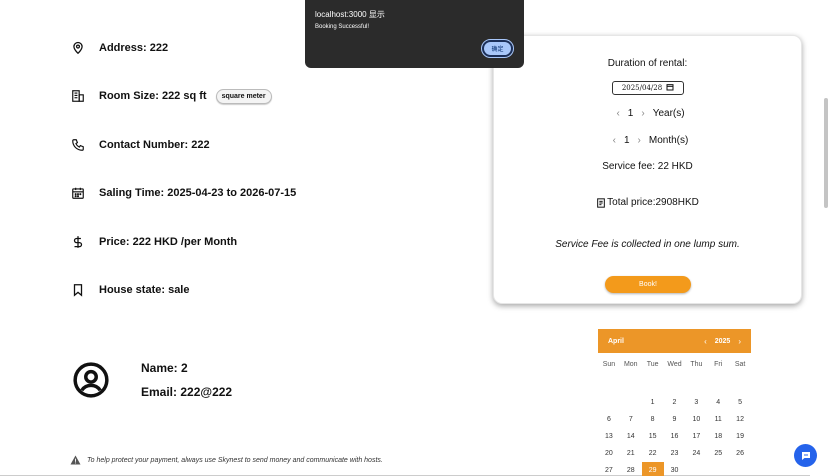 The height and width of the screenshot is (476, 830). What do you see at coordinates (696, 436) in the screenshot?
I see `calendar-day: 17` at bounding box center [696, 436].